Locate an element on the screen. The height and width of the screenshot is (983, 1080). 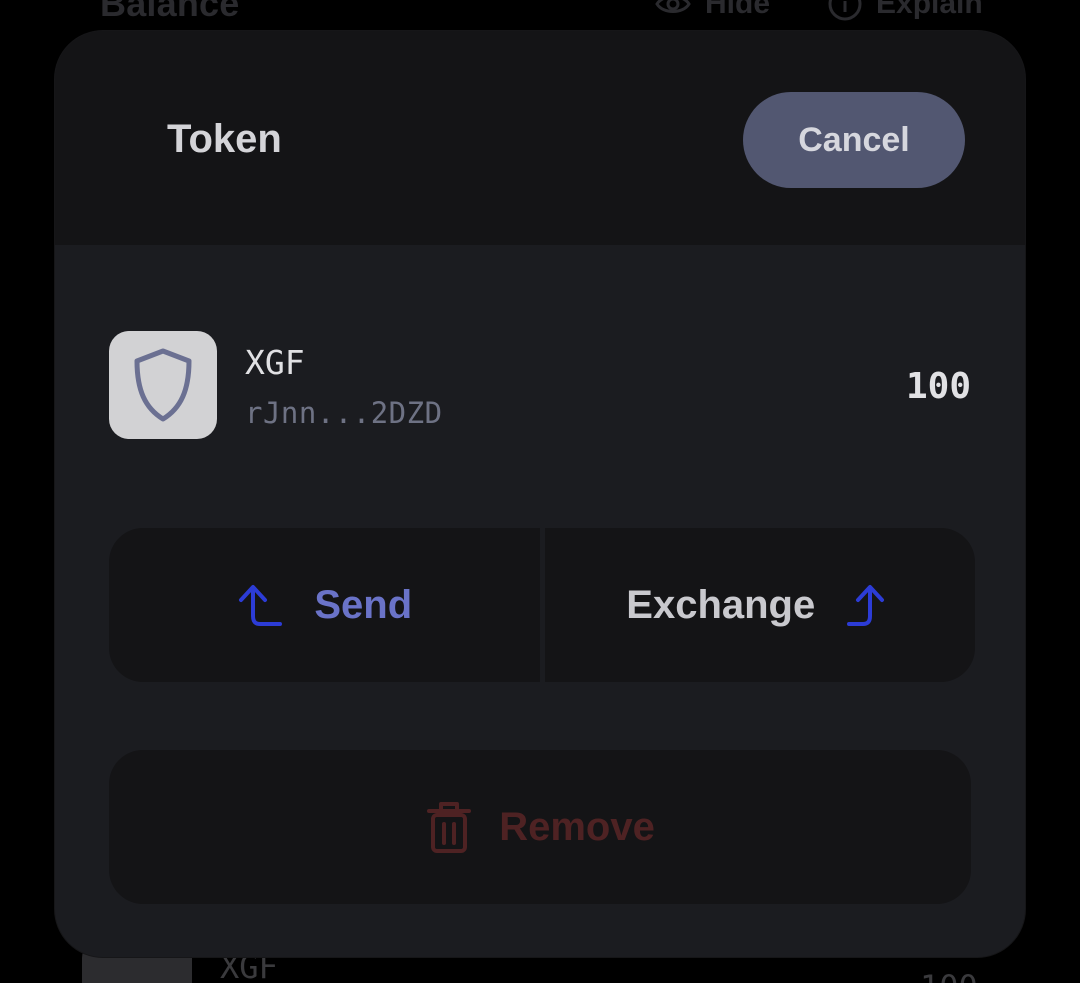
remove-label: Remove is located at coordinates (577, 826).